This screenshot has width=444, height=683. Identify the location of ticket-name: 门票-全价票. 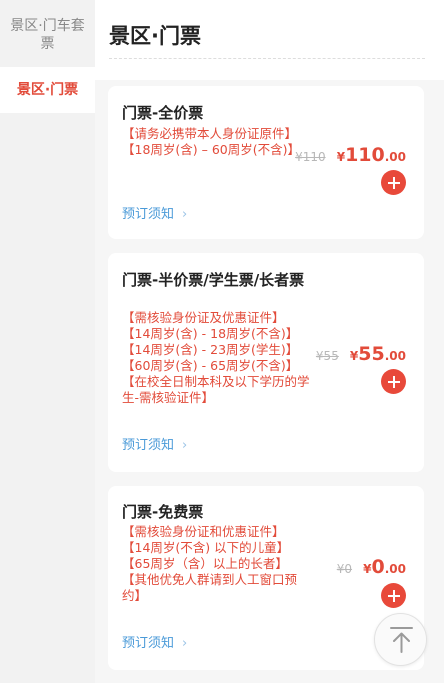
(163, 113).